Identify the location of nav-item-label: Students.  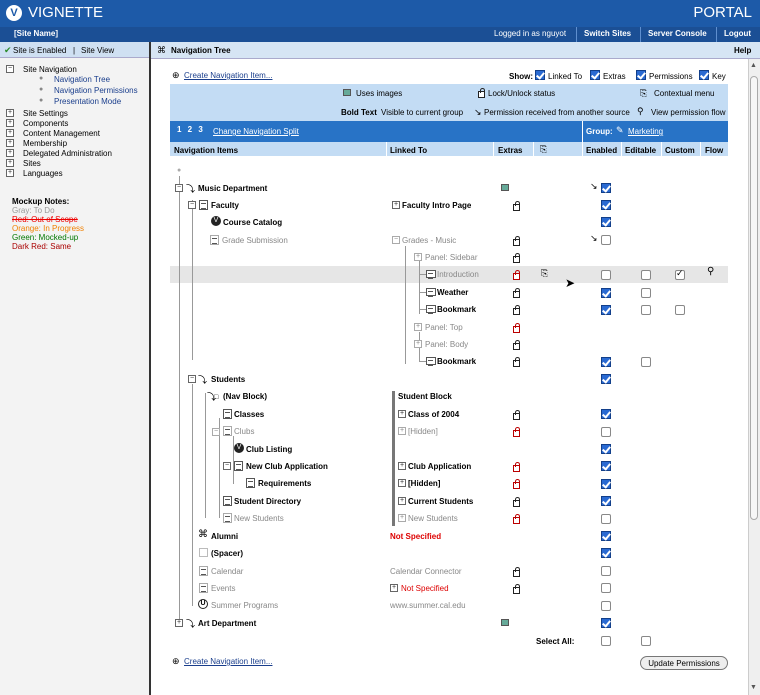
(228, 379).